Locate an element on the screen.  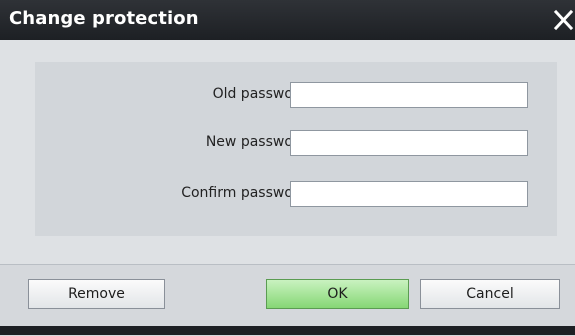
old-password-row: Old password: is located at coordinates (296, 95).